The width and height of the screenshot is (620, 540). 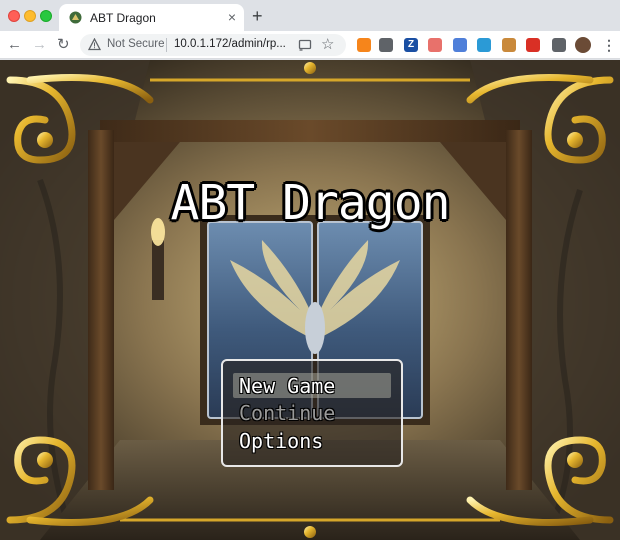 What do you see at coordinates (281, 441) in the screenshot?
I see `options-option: Options` at bounding box center [281, 441].